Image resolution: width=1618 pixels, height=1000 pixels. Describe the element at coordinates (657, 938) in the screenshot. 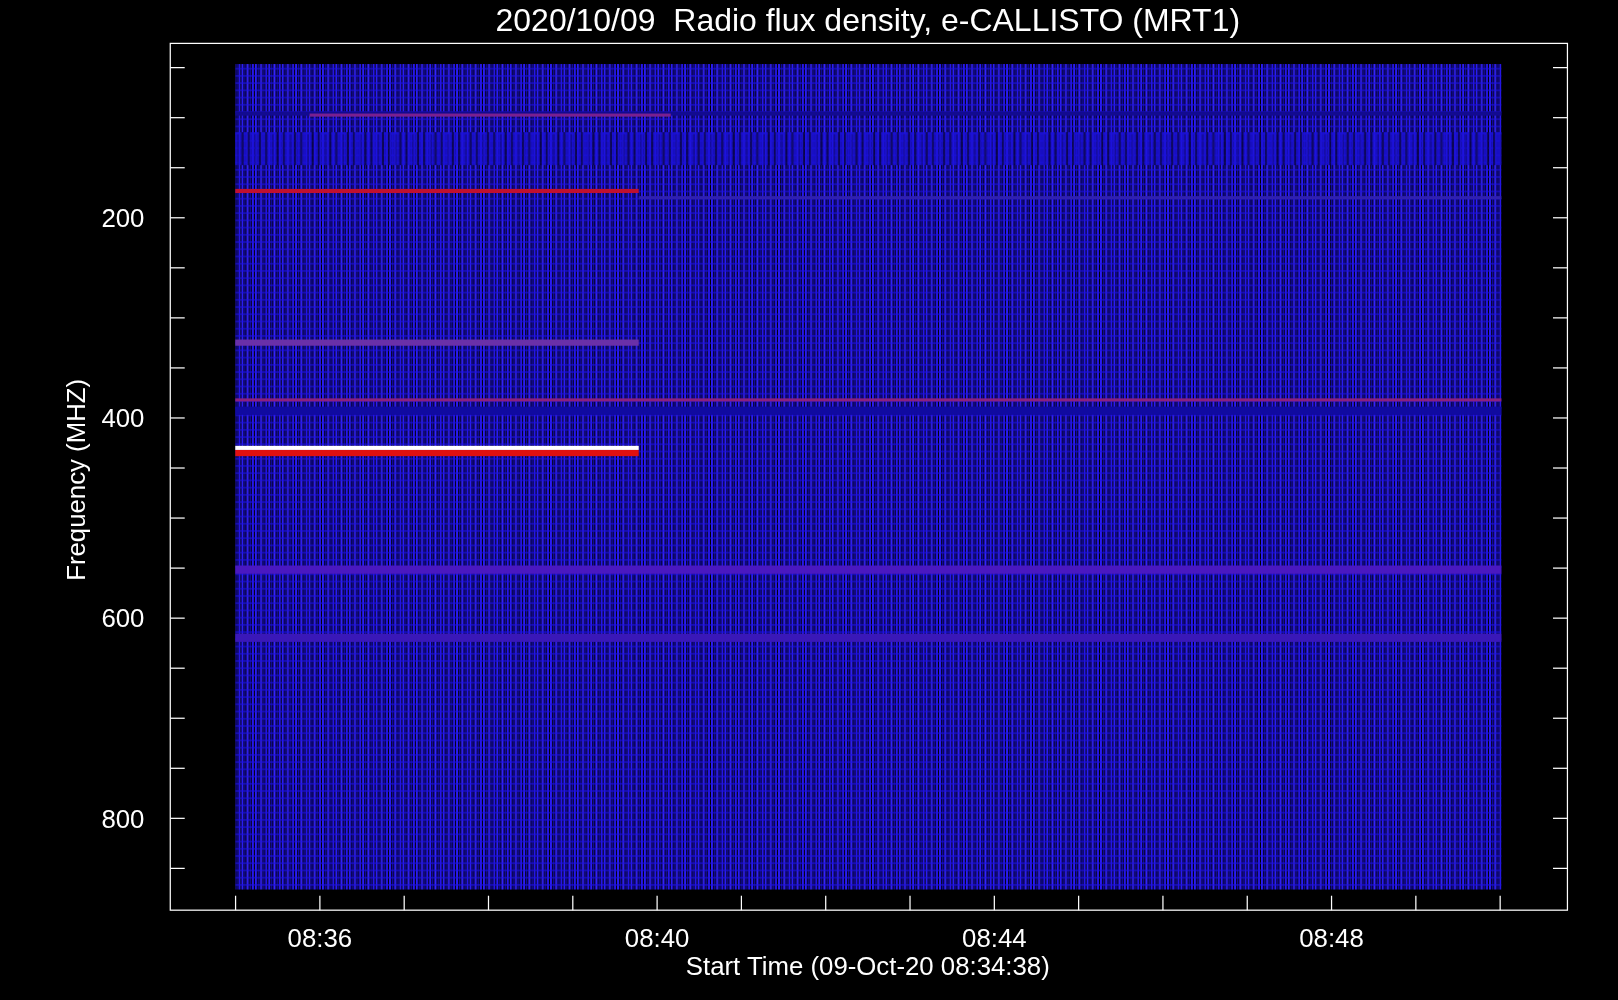

I see `x-tick-label: 08:40` at that location.